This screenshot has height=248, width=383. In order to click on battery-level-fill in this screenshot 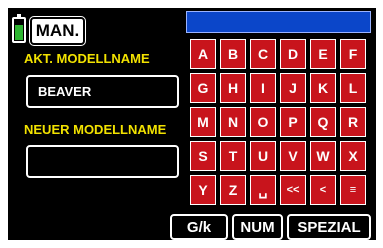, I will do `click(19, 32)`.